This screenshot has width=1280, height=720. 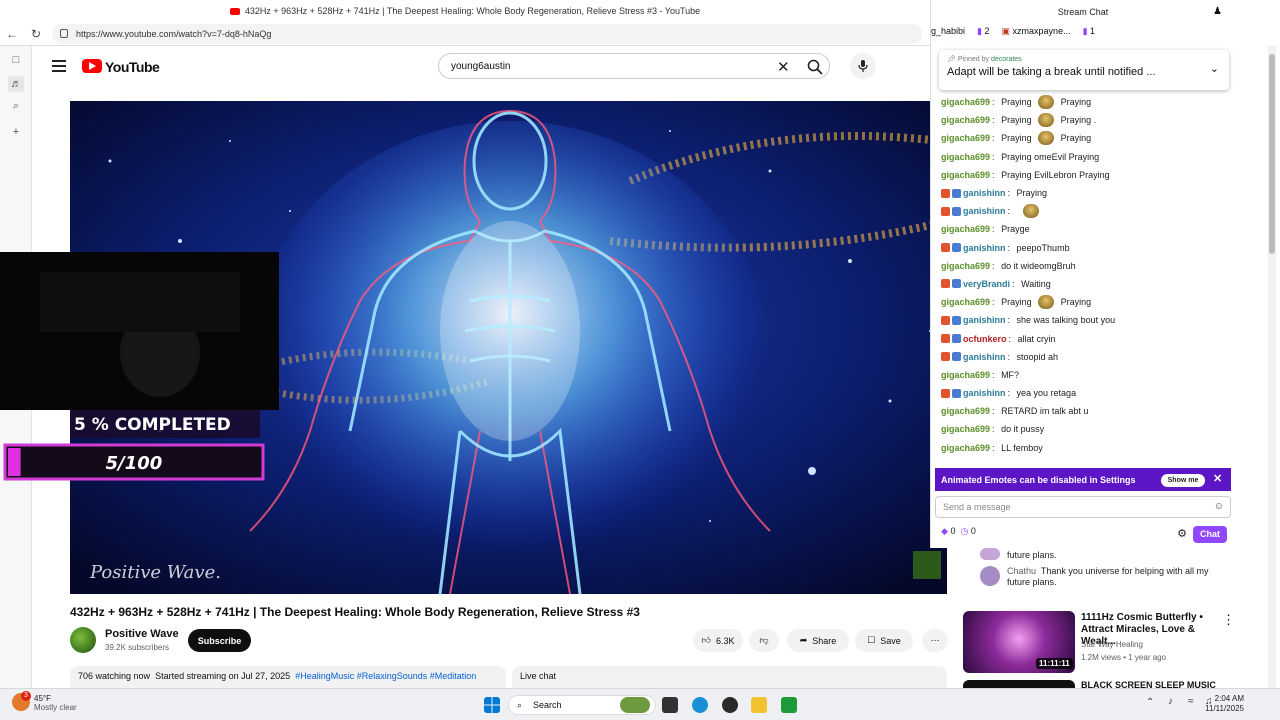 What do you see at coordinates (16, 132) in the screenshot?
I see `add-icon: +` at bounding box center [16, 132].